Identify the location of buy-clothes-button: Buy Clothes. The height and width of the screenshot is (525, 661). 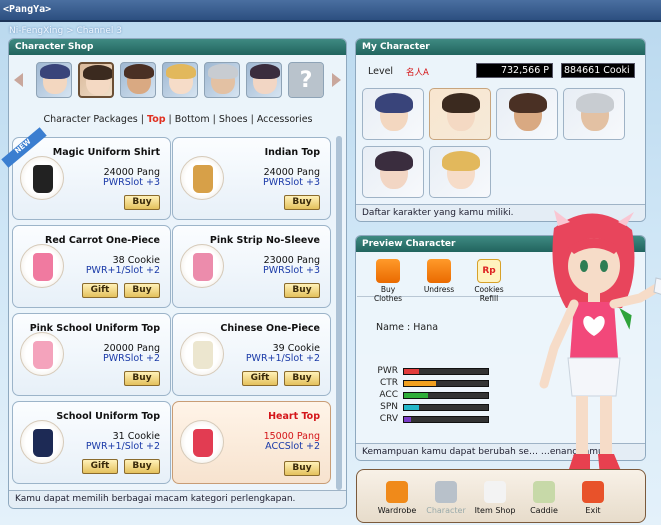
(388, 281).